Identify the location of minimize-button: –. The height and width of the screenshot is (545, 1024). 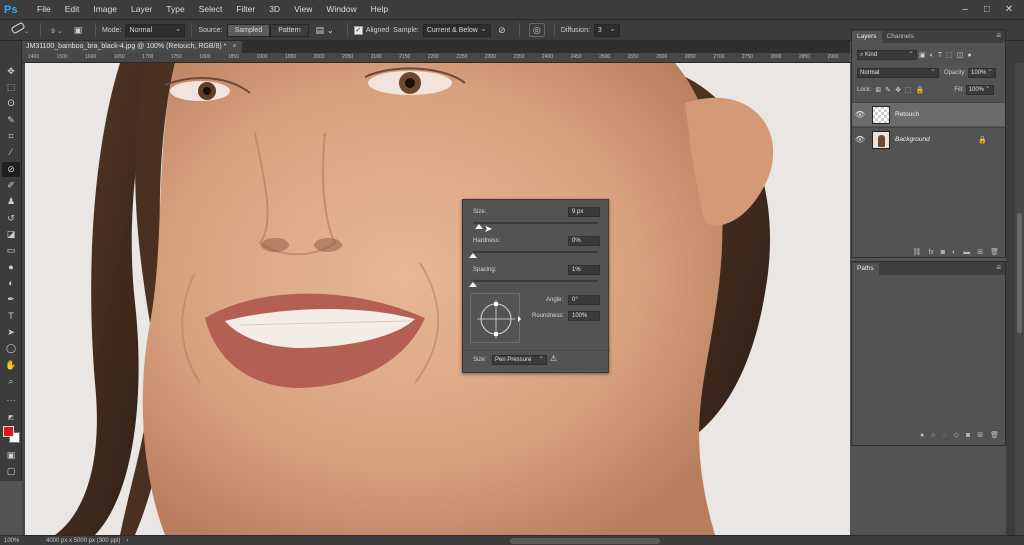
(965, 9).